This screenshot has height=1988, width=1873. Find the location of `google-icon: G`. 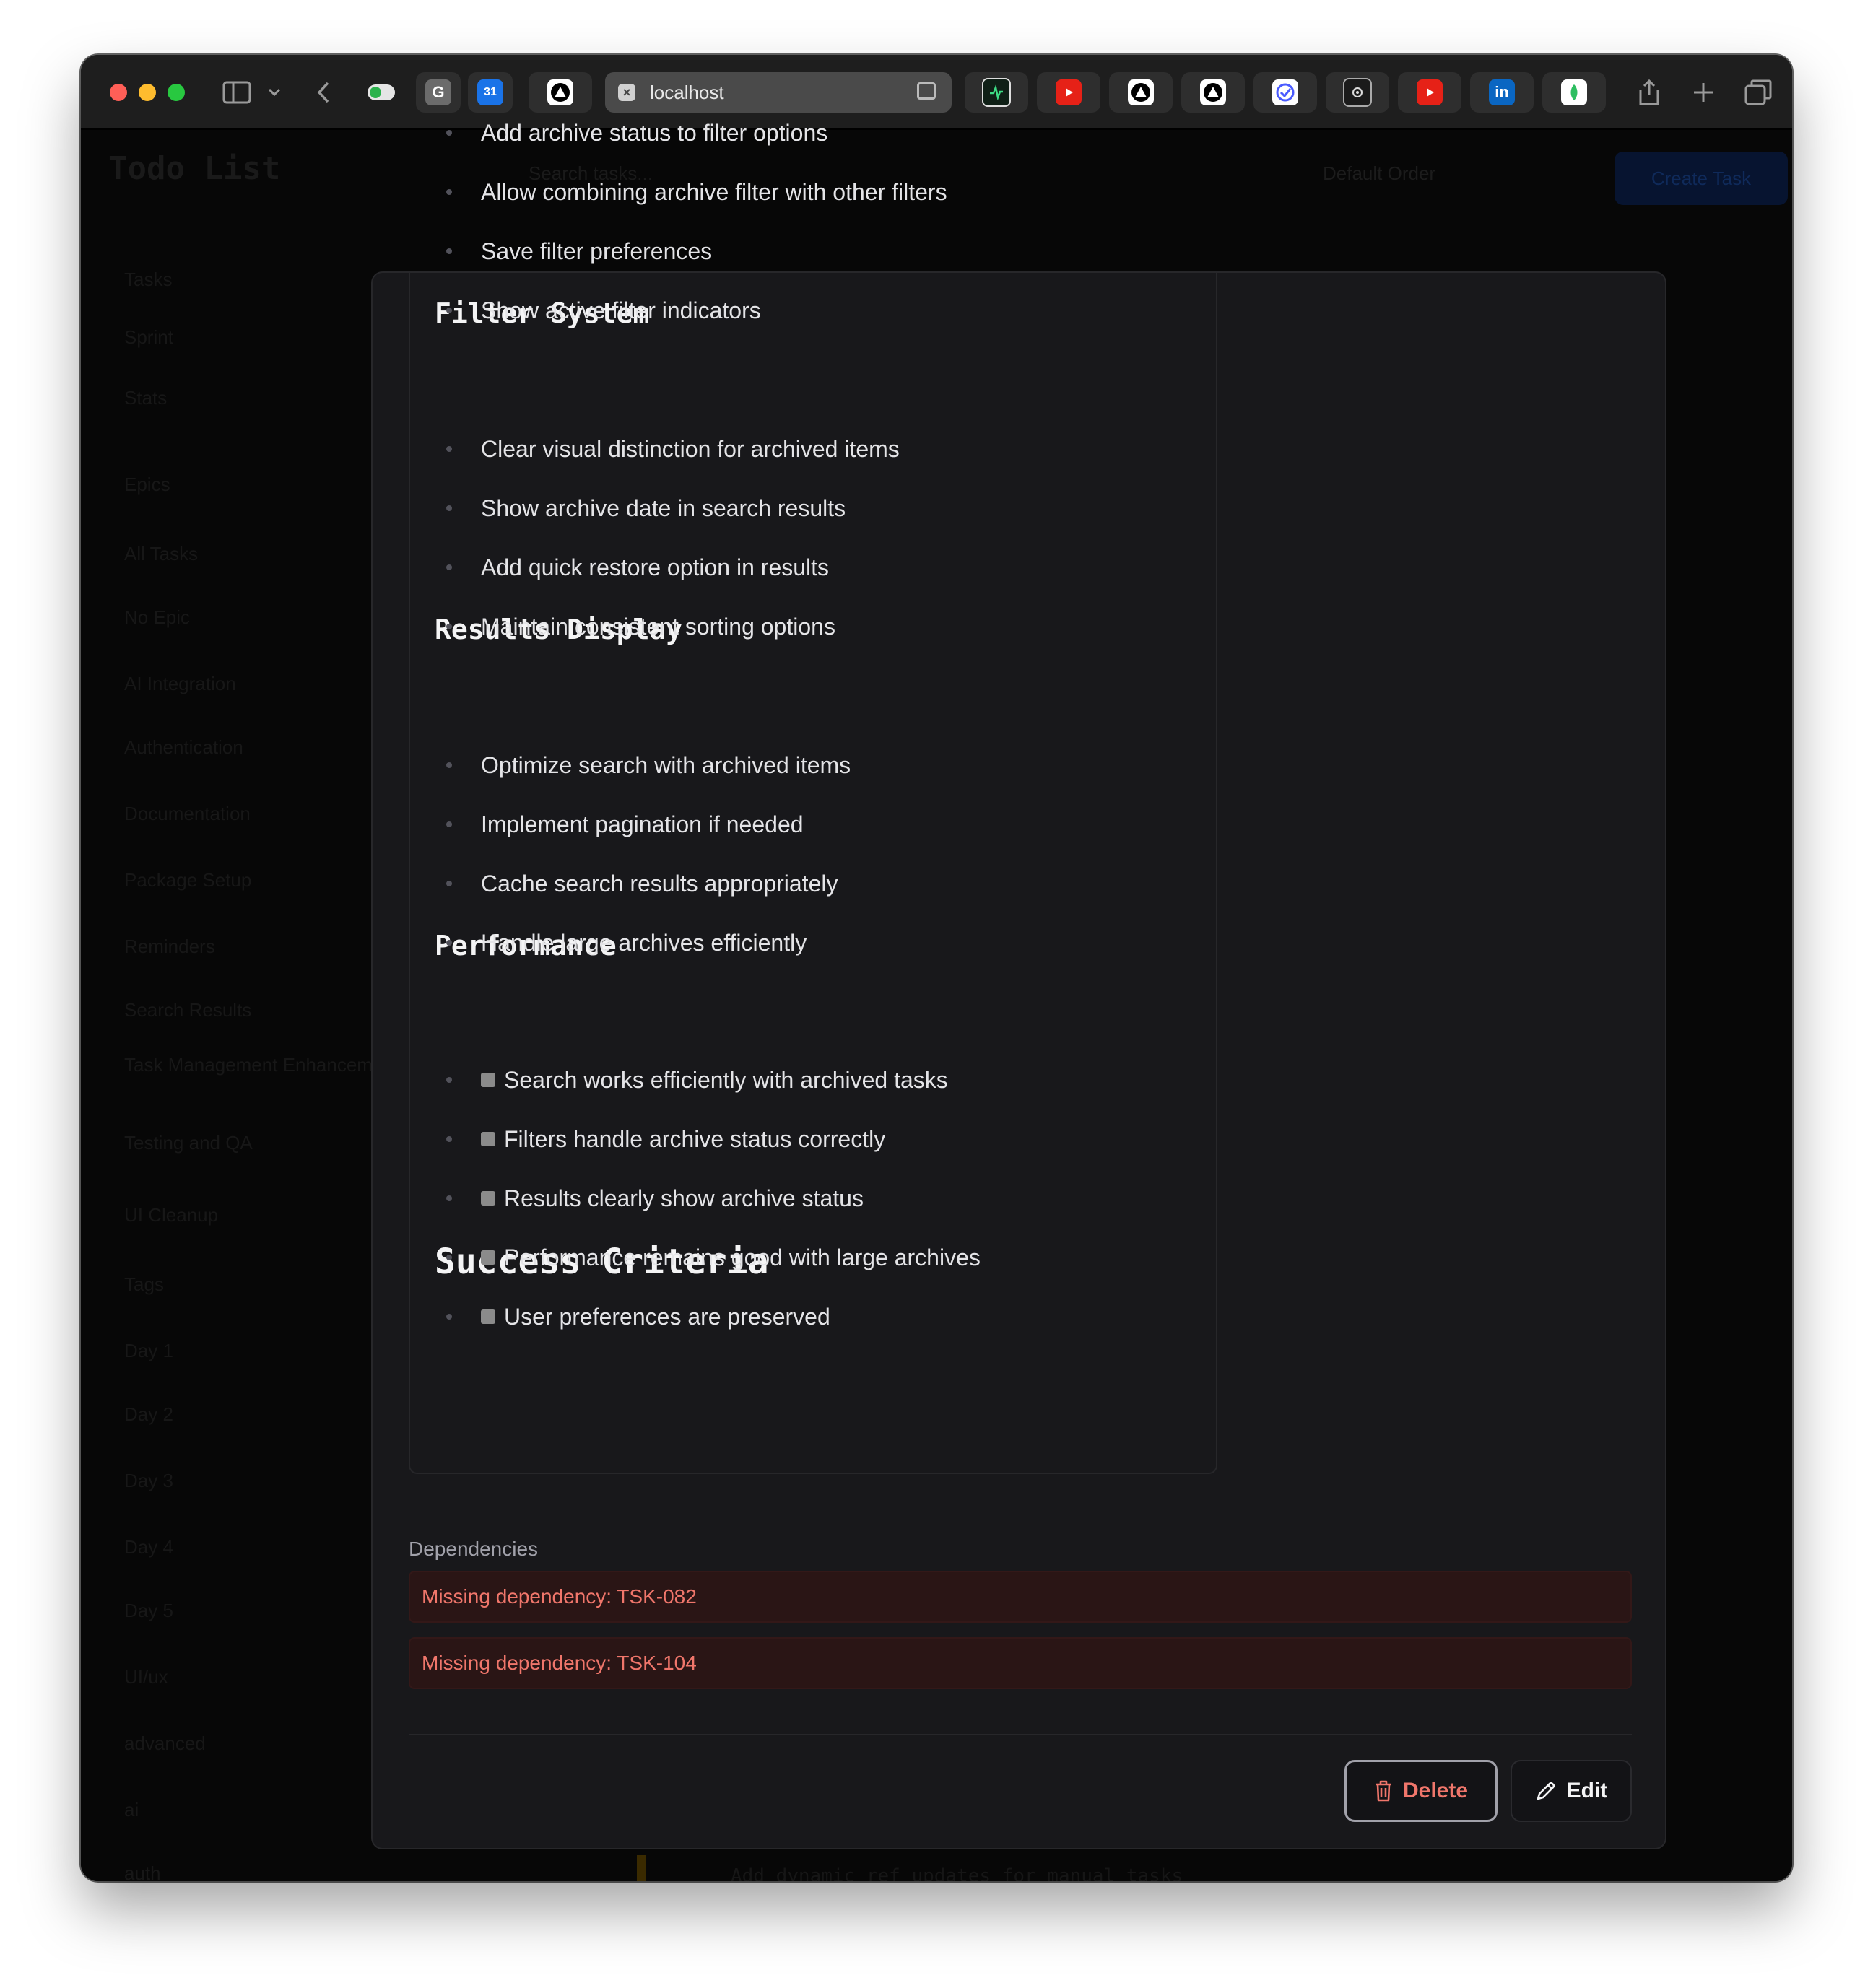

google-icon: G is located at coordinates (438, 92).